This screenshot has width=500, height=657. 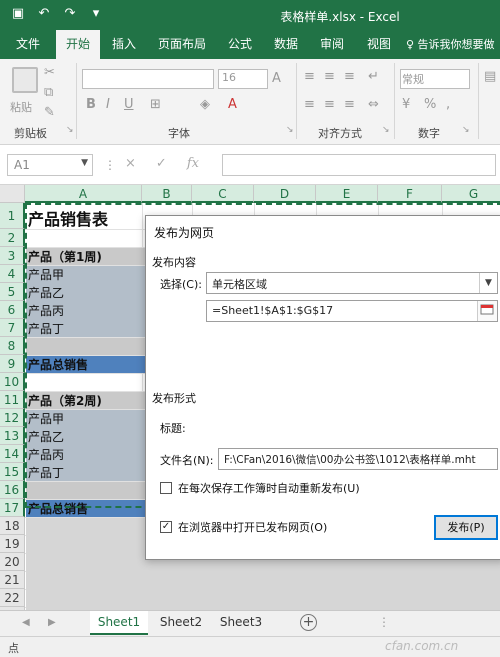 I want to click on cell-a3: 产品（第1周), so click(x=65, y=256).